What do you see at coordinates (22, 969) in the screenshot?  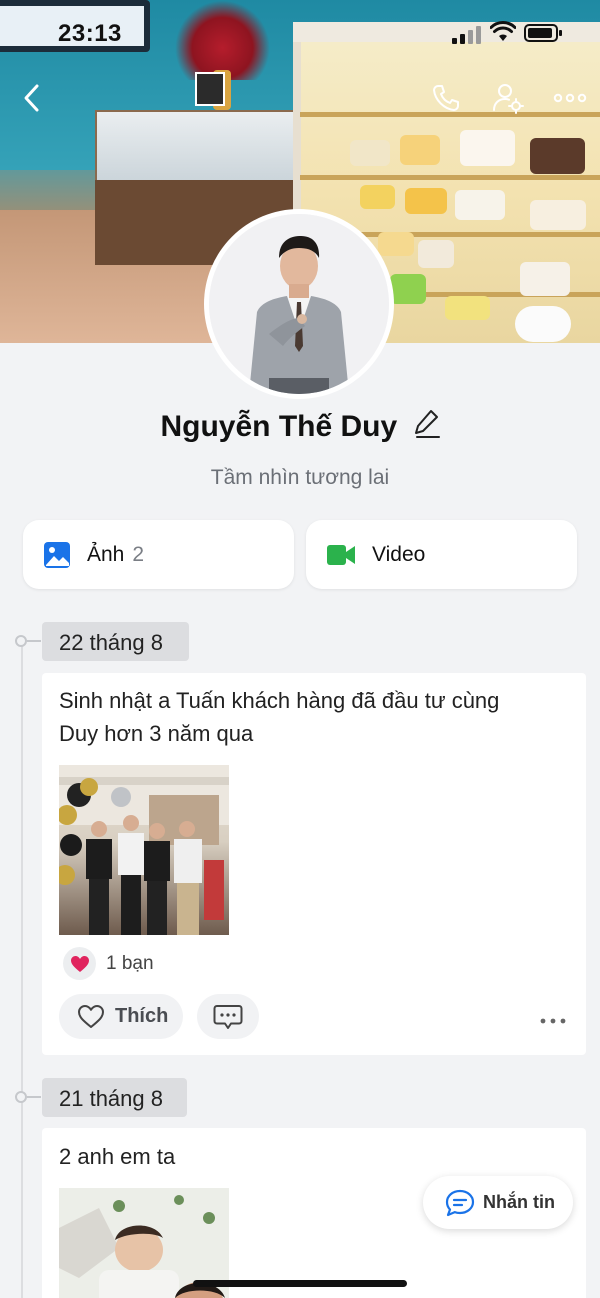 I see `timeline-line` at bounding box center [22, 969].